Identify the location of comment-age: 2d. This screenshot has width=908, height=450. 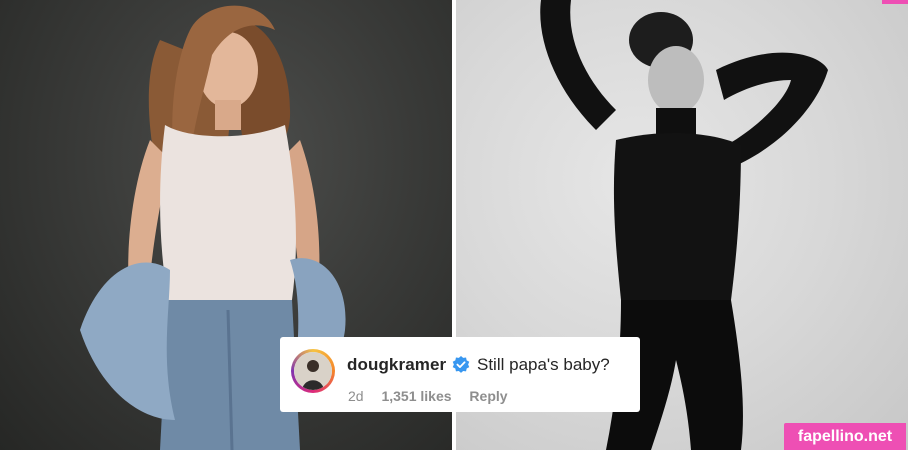
(356, 396).